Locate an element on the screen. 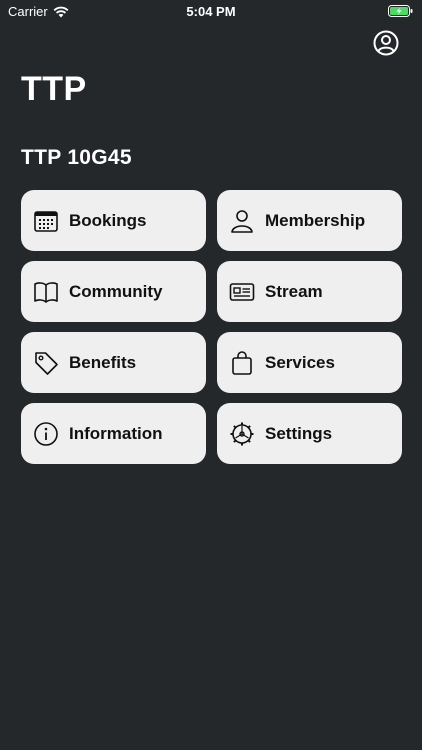 The height and width of the screenshot is (750, 422). profile-icon is located at coordinates (386, 43).